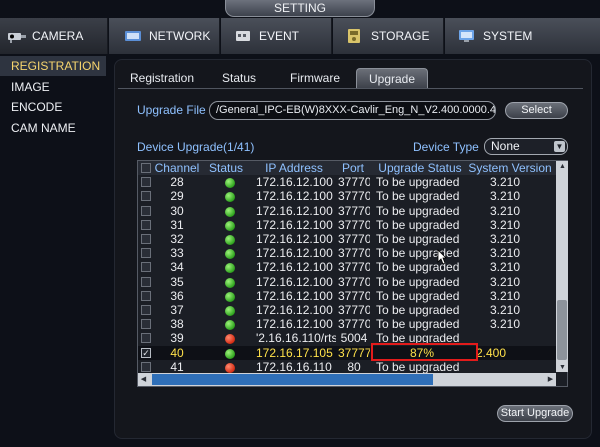  What do you see at coordinates (54, 36) in the screenshot?
I see `tab-camera: CAMERA` at bounding box center [54, 36].